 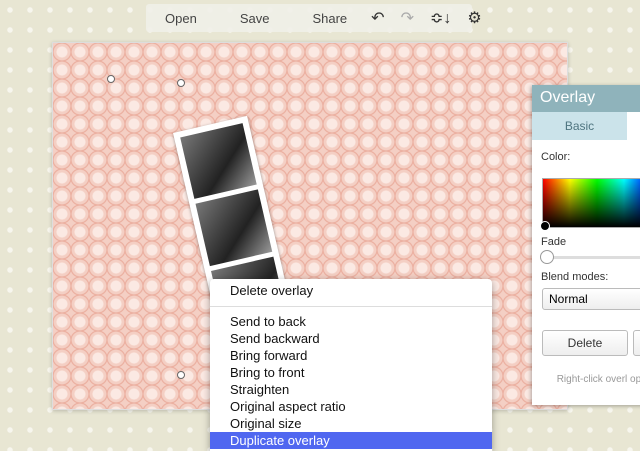 I want to click on hint-text: Right-click overl option, so click(x=598, y=379).